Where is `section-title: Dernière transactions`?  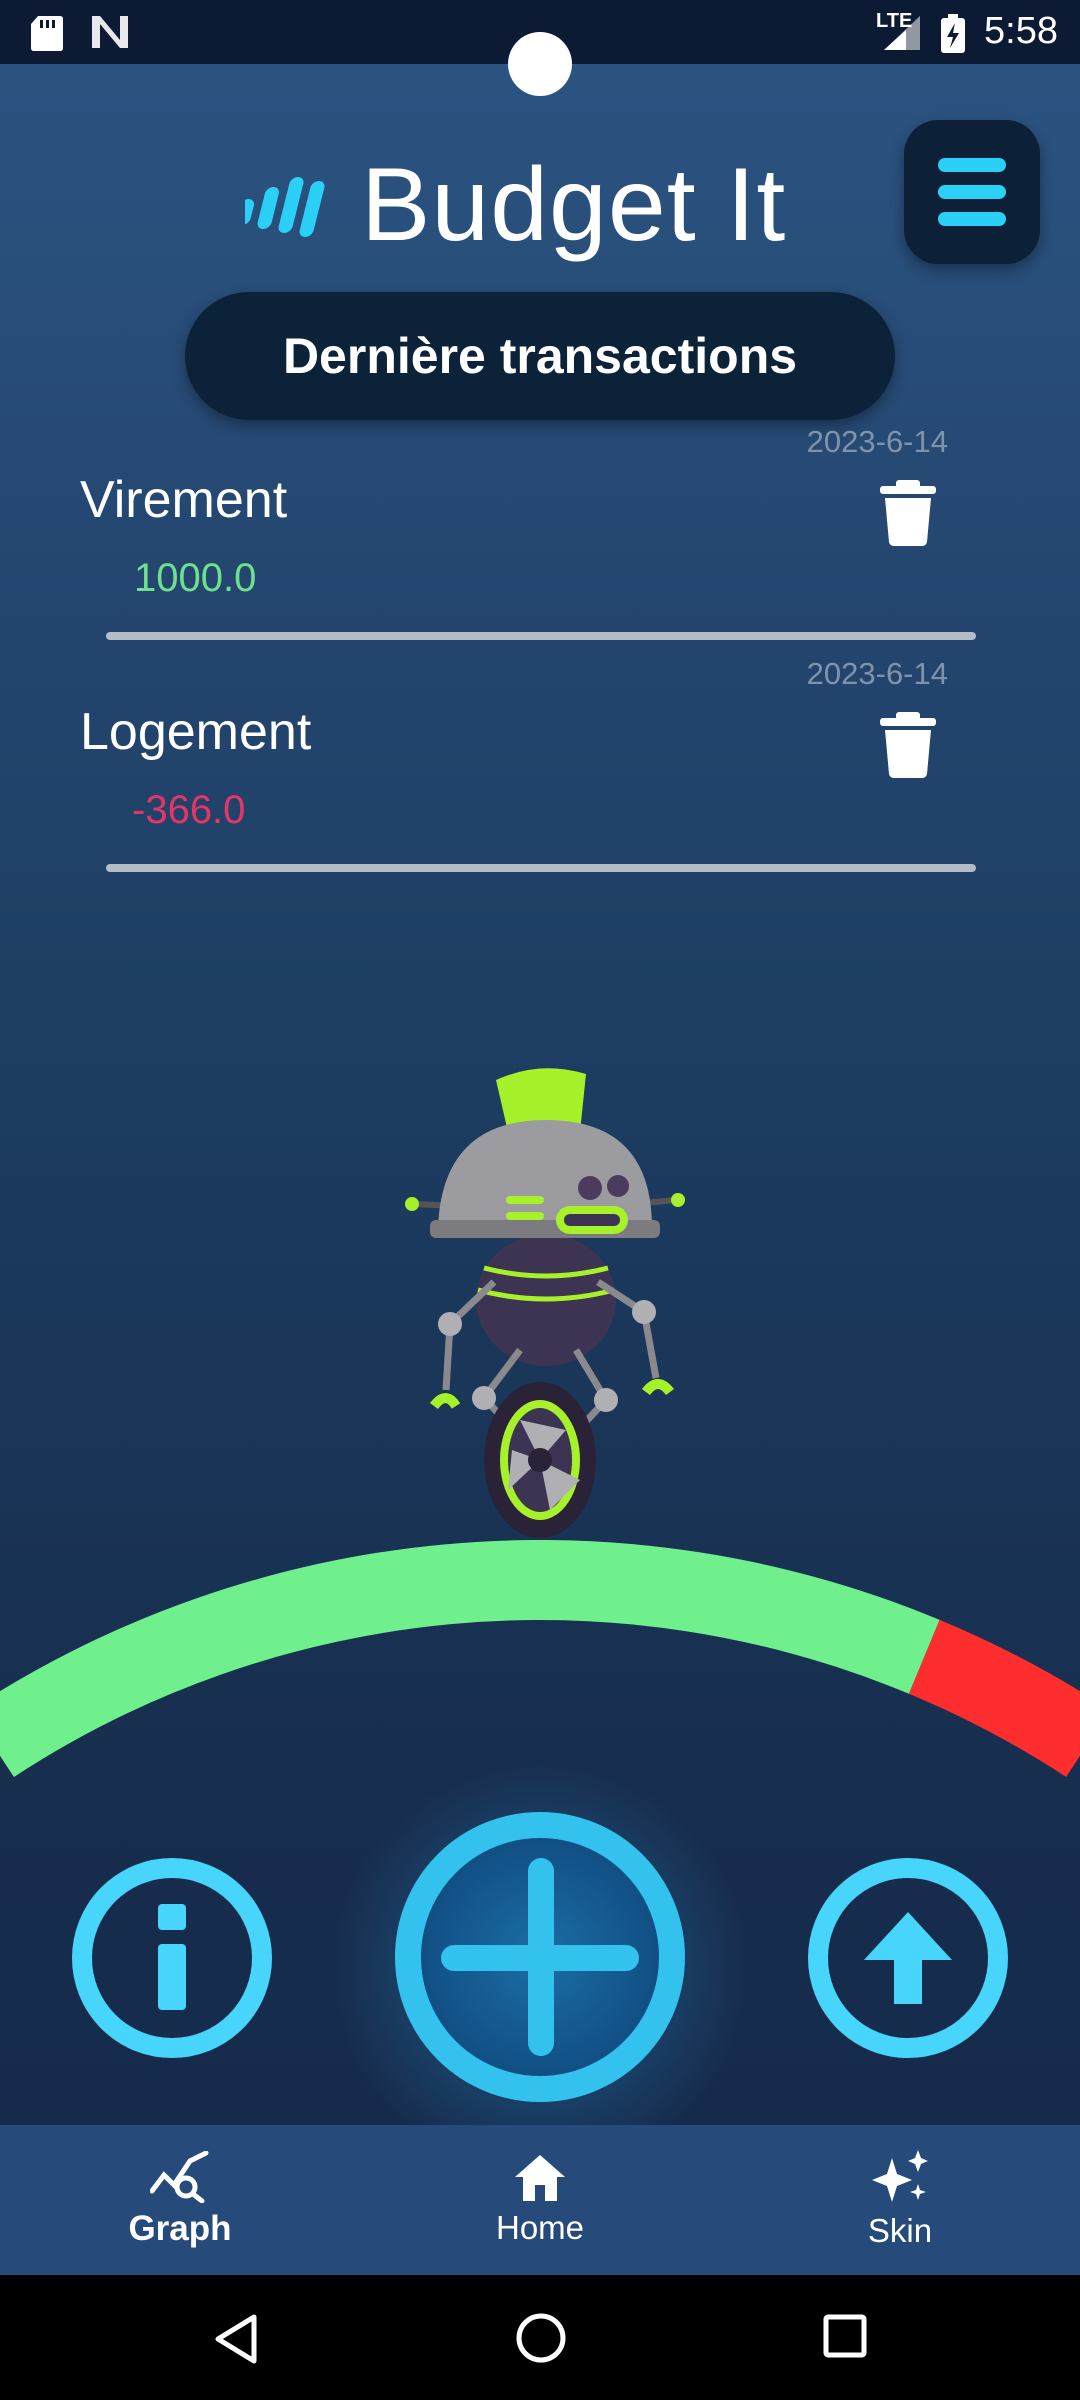
section-title: Dernière transactions is located at coordinates (540, 356).